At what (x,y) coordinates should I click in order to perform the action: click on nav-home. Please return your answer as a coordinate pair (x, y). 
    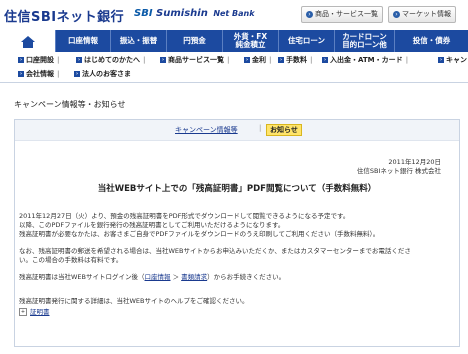
    Looking at the image, I should click on (28, 41).